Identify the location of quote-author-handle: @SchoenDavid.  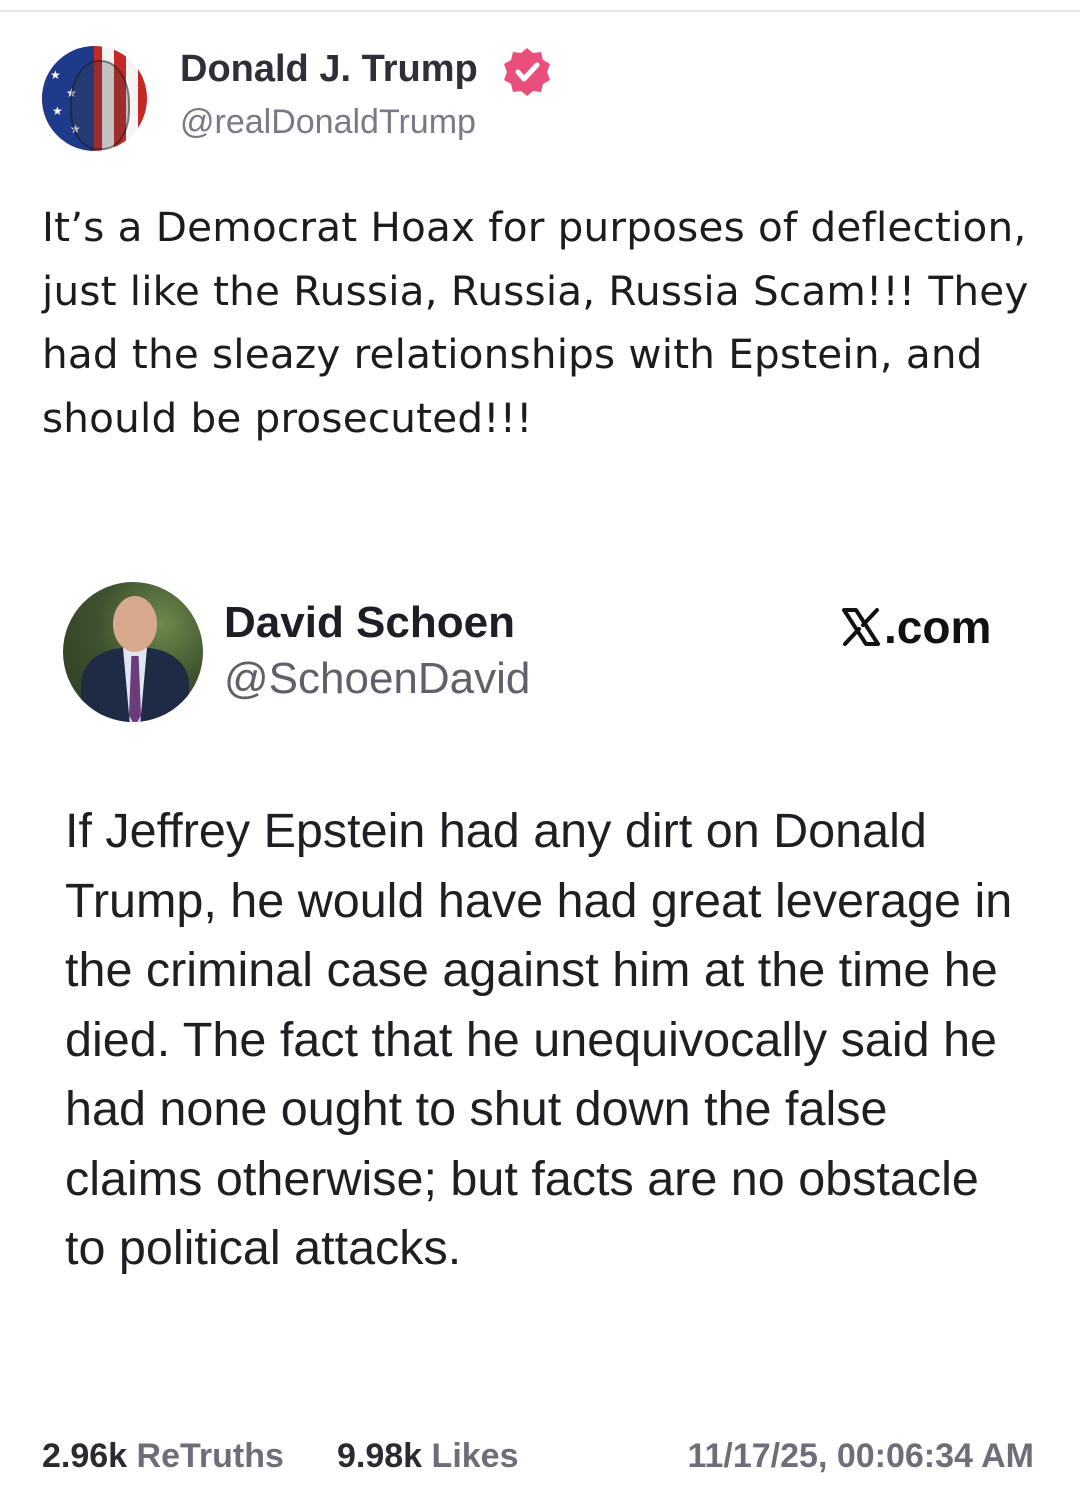
(377, 679).